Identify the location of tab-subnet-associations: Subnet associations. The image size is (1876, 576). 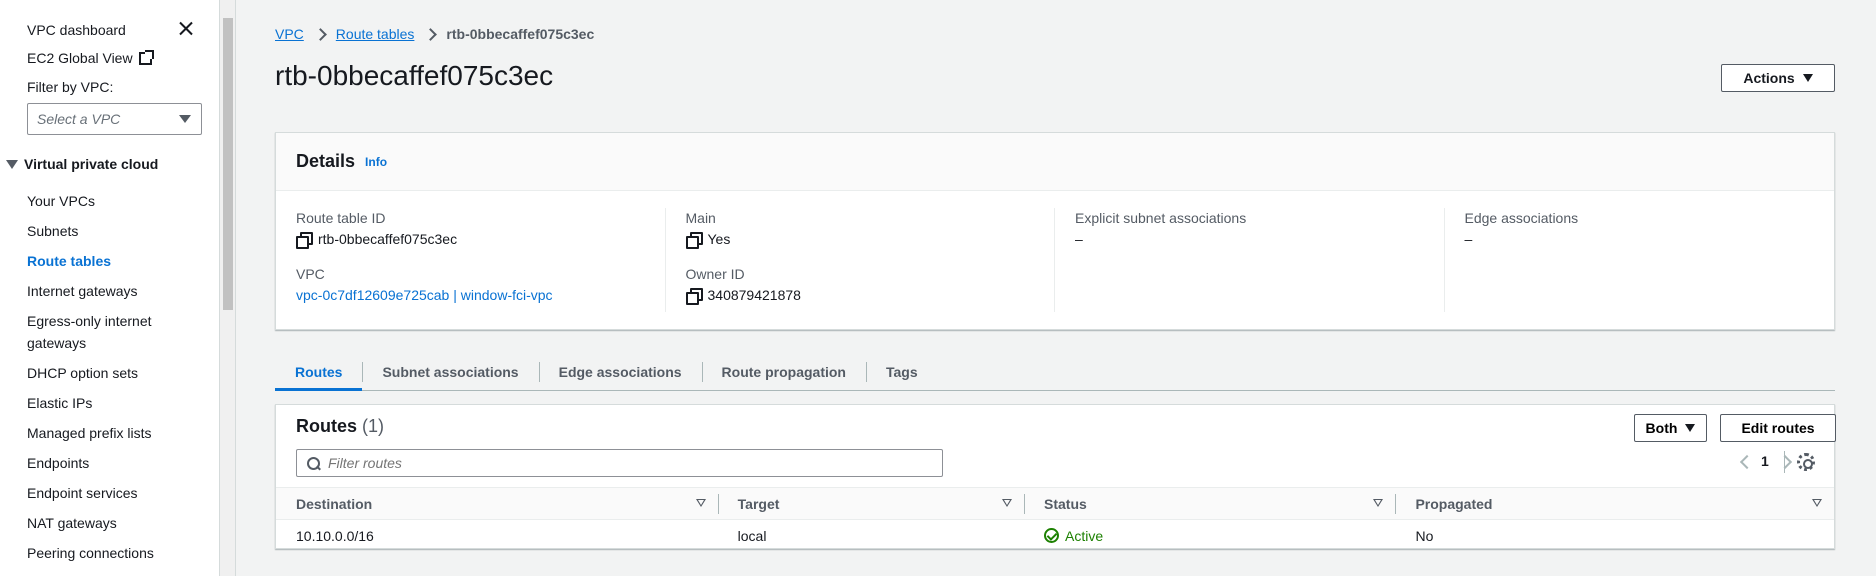
(450, 372).